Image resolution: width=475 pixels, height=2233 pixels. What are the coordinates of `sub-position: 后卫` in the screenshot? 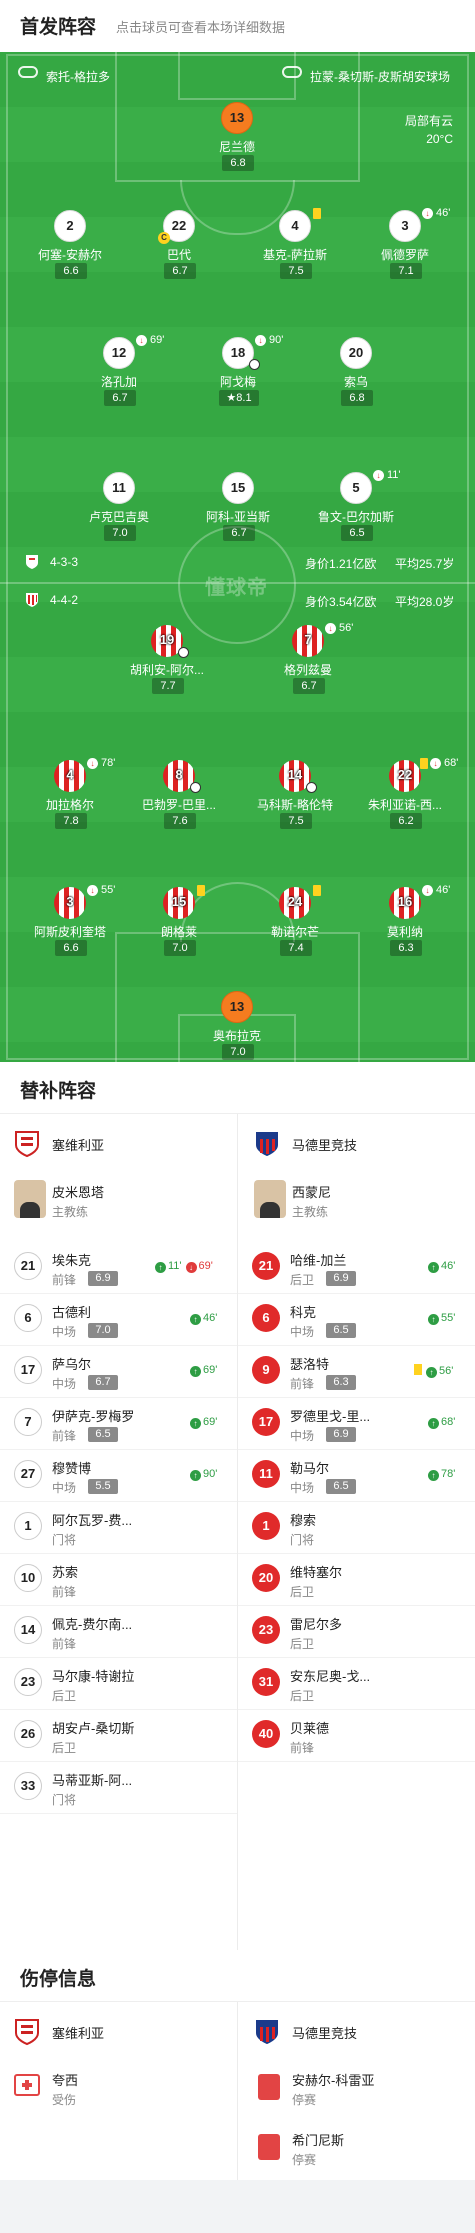 It's located at (64, 1748).